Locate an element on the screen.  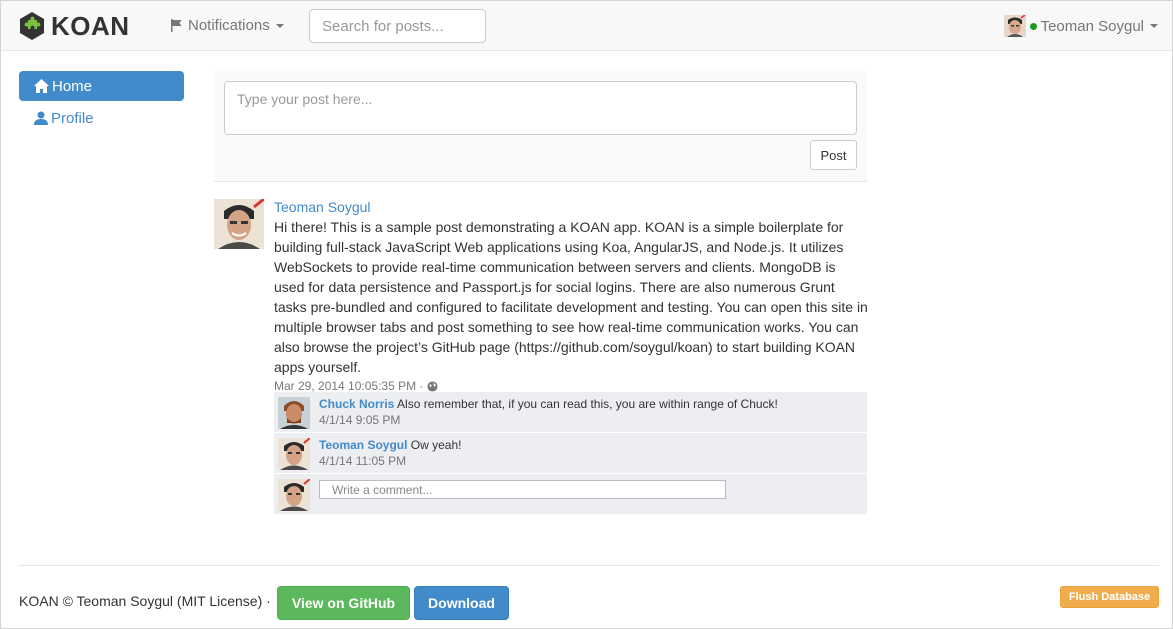
user-dropdown: Teoman Soygul is located at coordinates (1080, 26).